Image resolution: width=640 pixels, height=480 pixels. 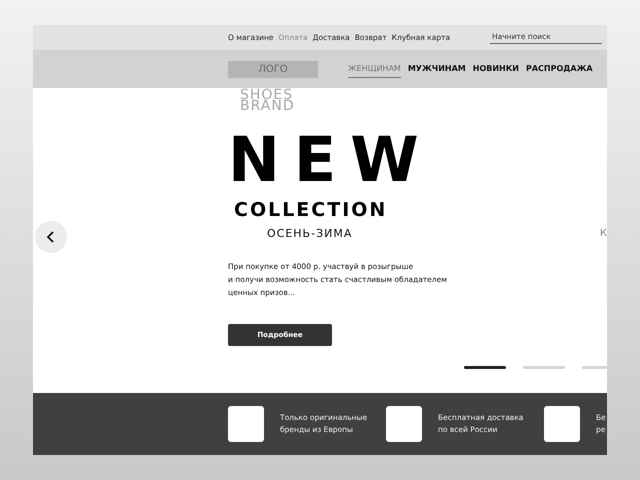 What do you see at coordinates (485, 367) in the screenshot?
I see `slide-indicator` at bounding box center [485, 367].